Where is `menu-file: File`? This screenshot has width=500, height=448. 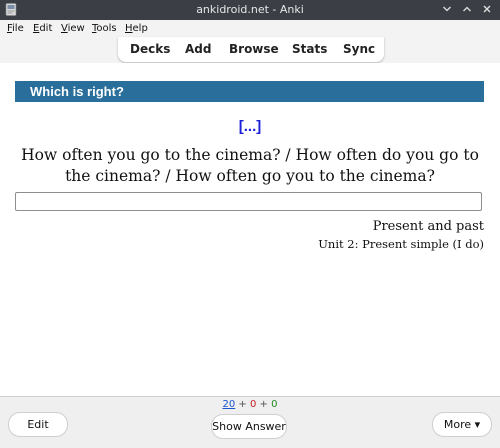
menu-file: File is located at coordinates (15, 28).